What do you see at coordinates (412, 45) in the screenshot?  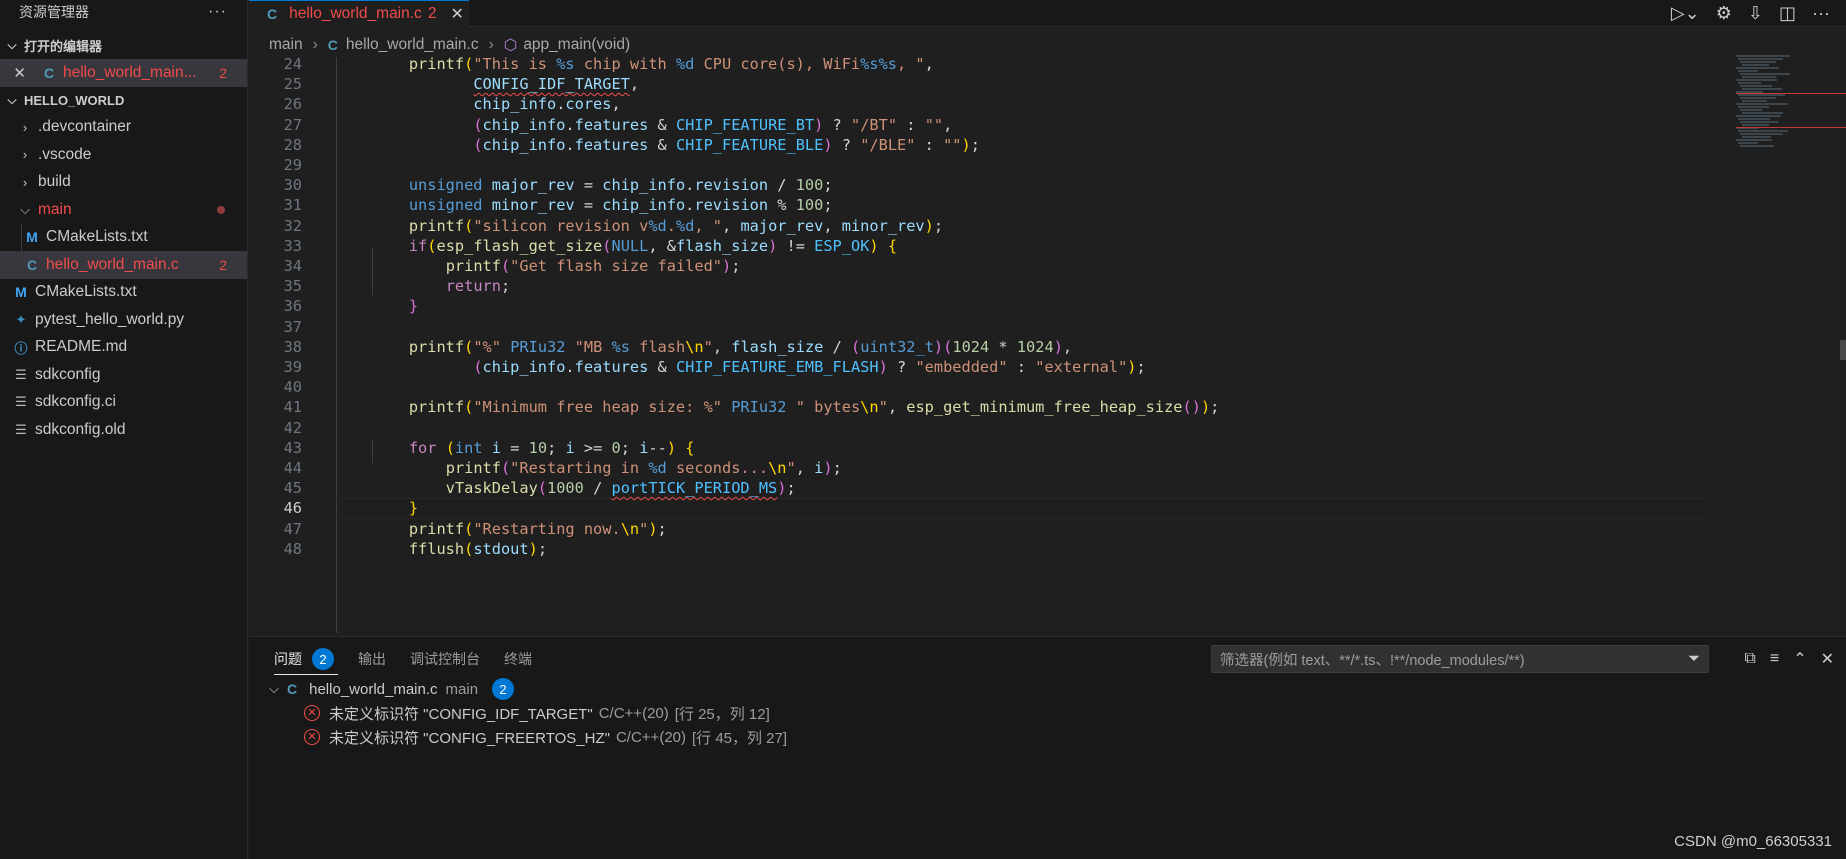 I see `breadcrumb-file: hello_world_main.c` at bounding box center [412, 45].